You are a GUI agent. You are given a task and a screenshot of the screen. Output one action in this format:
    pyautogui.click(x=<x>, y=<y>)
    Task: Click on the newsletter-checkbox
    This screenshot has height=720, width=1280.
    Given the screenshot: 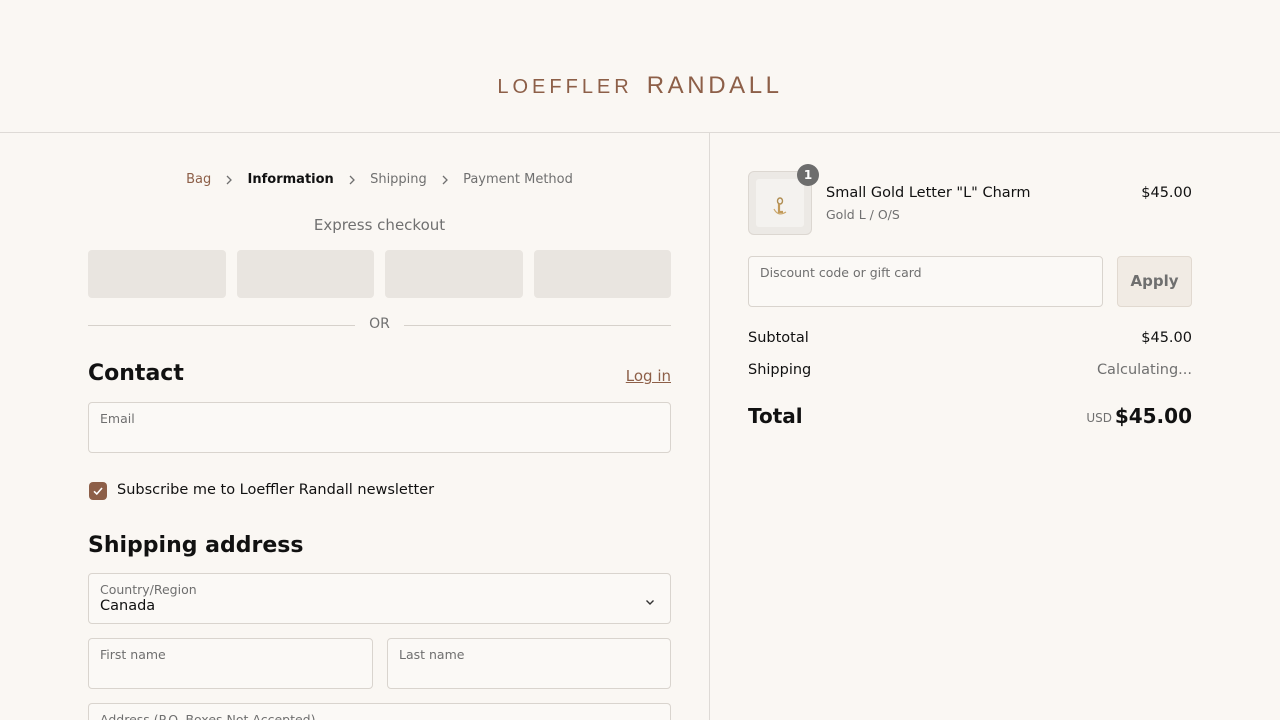 What is the action you would take?
    pyautogui.click(x=98, y=491)
    